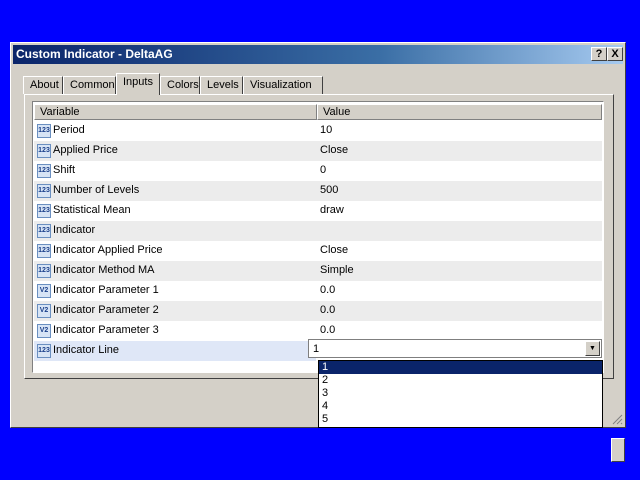  I want to click on variable-name: Period, so click(69, 130).